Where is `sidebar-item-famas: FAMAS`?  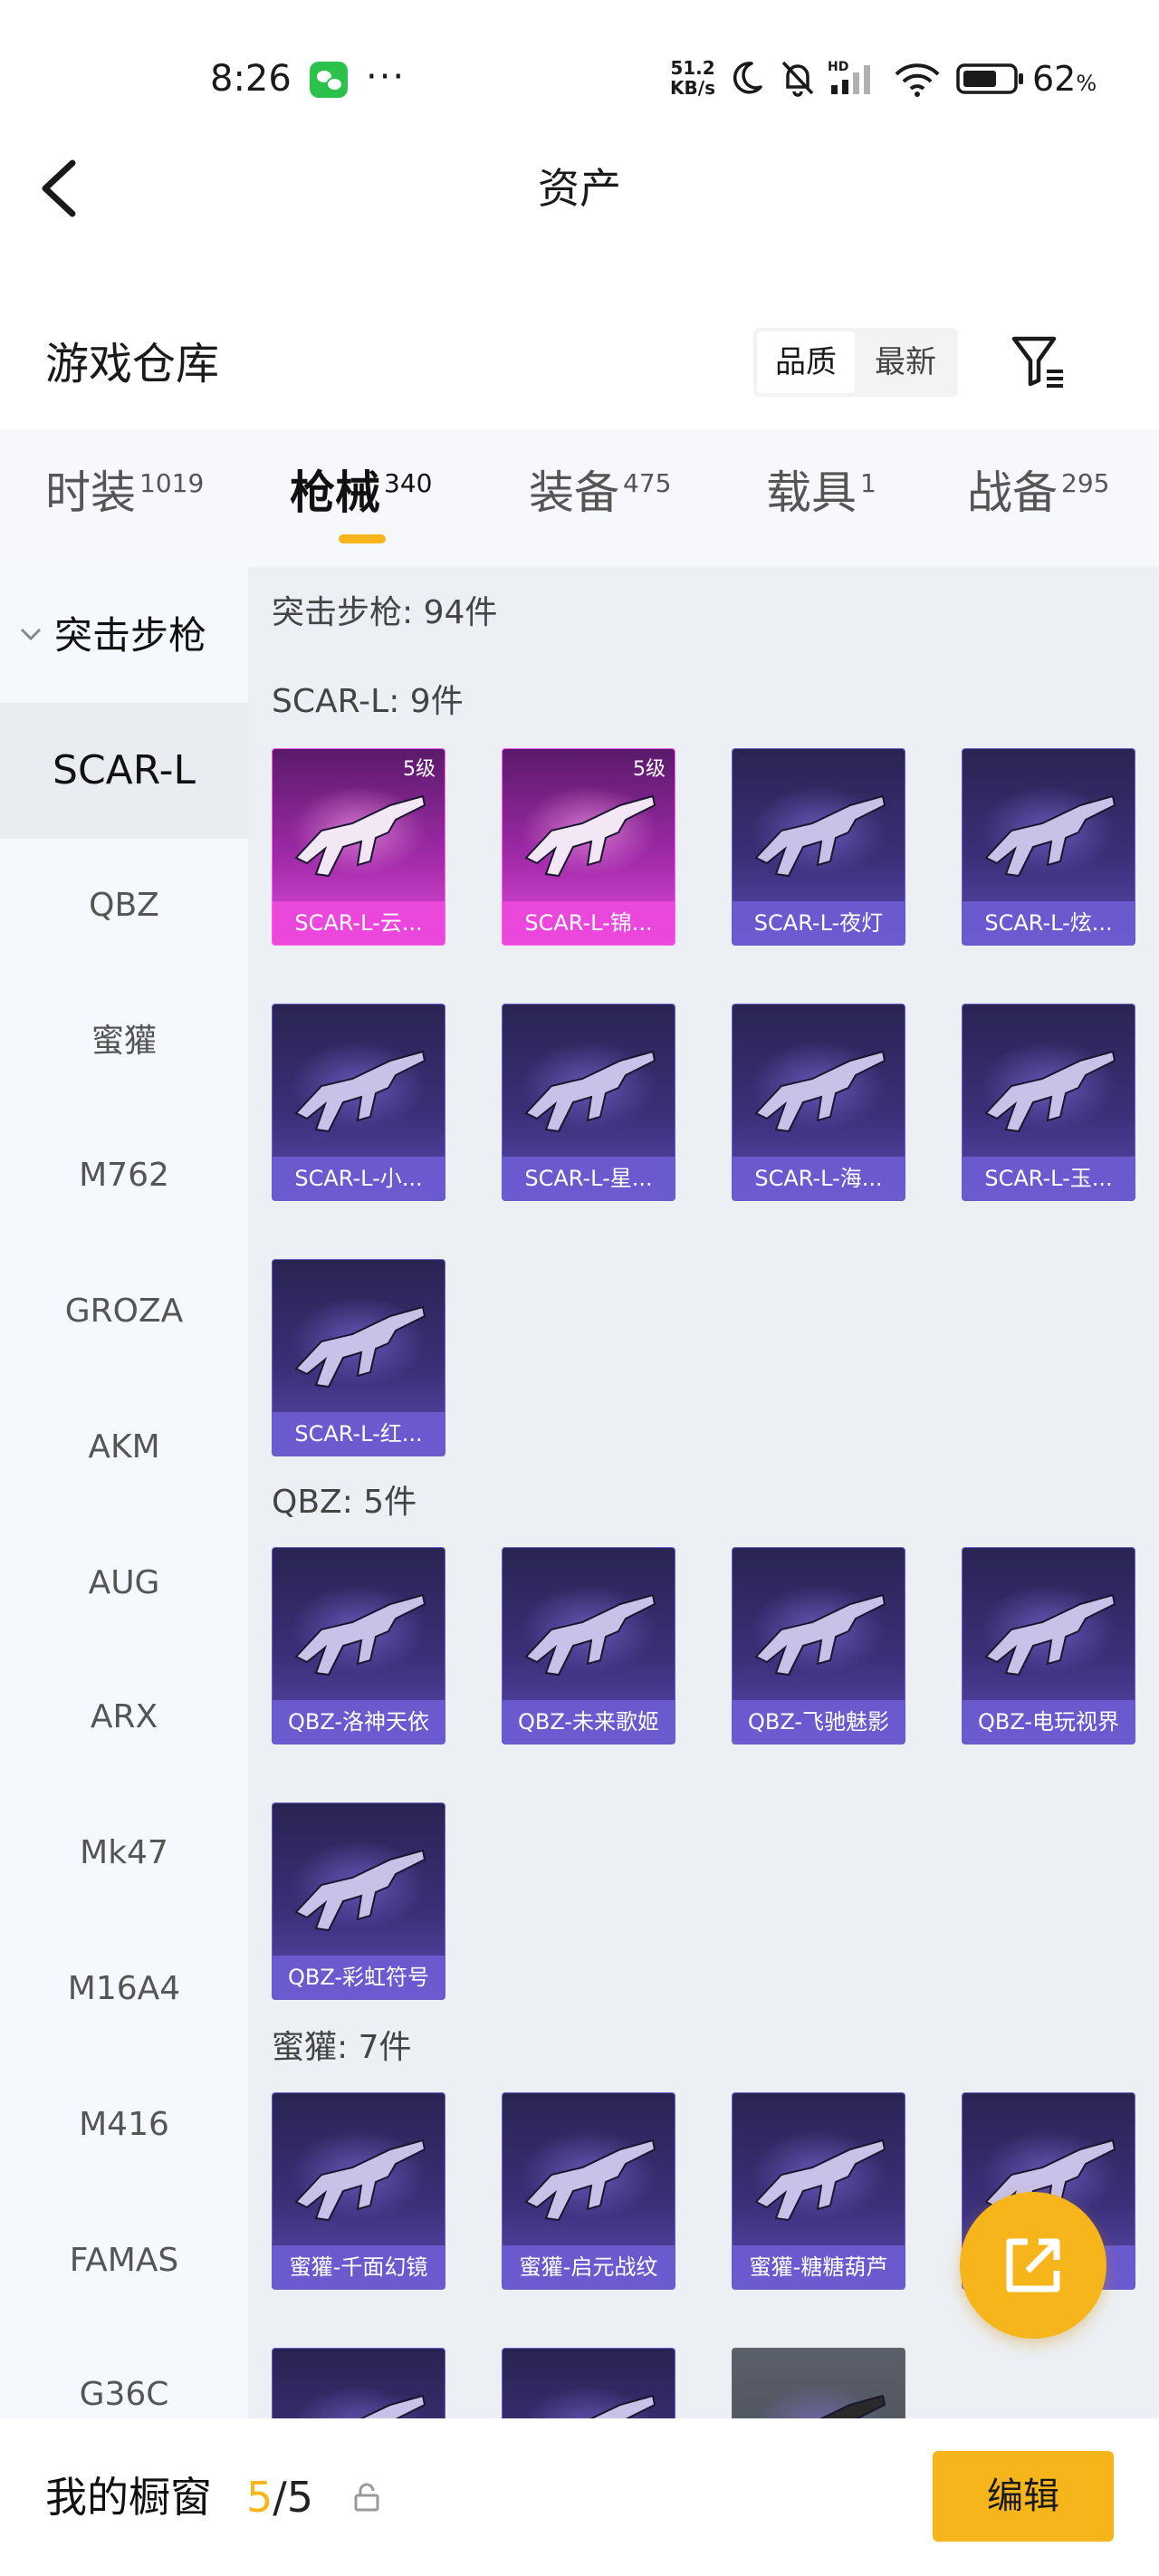
sidebar-item-famas: FAMAS is located at coordinates (124, 2261).